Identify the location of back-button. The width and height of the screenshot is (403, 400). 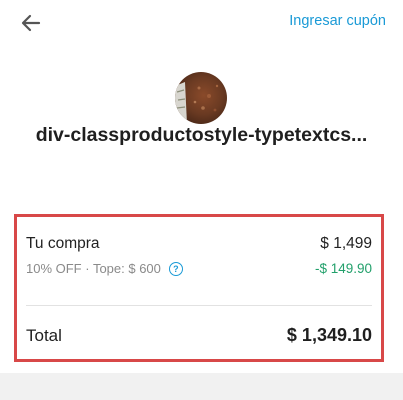
(31, 23).